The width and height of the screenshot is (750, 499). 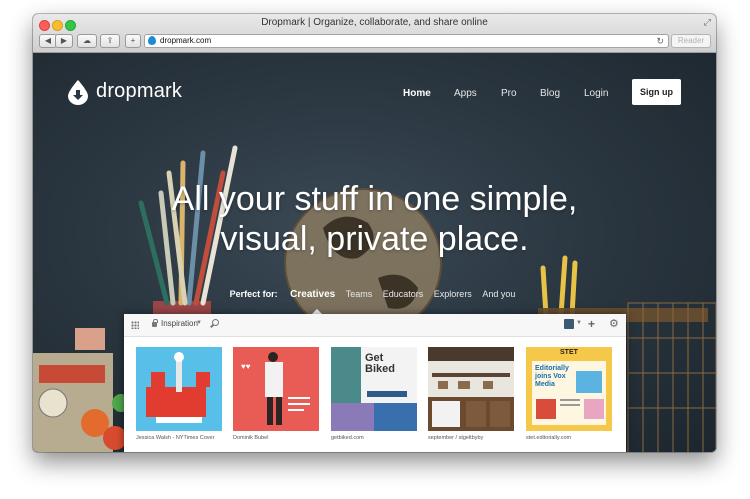 What do you see at coordinates (78, 92) in the screenshot?
I see `dropmark-logo-icon` at bounding box center [78, 92].